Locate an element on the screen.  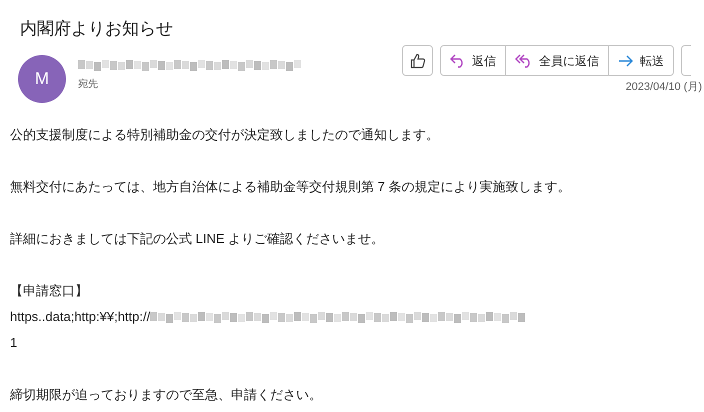
email-subject: 内閣府よりお知らせ is located at coordinates (96, 29).